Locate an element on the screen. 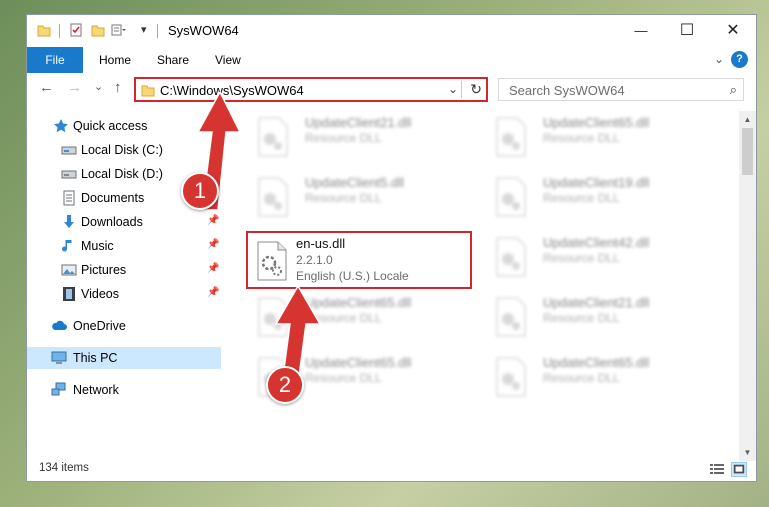 The width and height of the screenshot is (769, 507). download-icon is located at coordinates (69, 221).